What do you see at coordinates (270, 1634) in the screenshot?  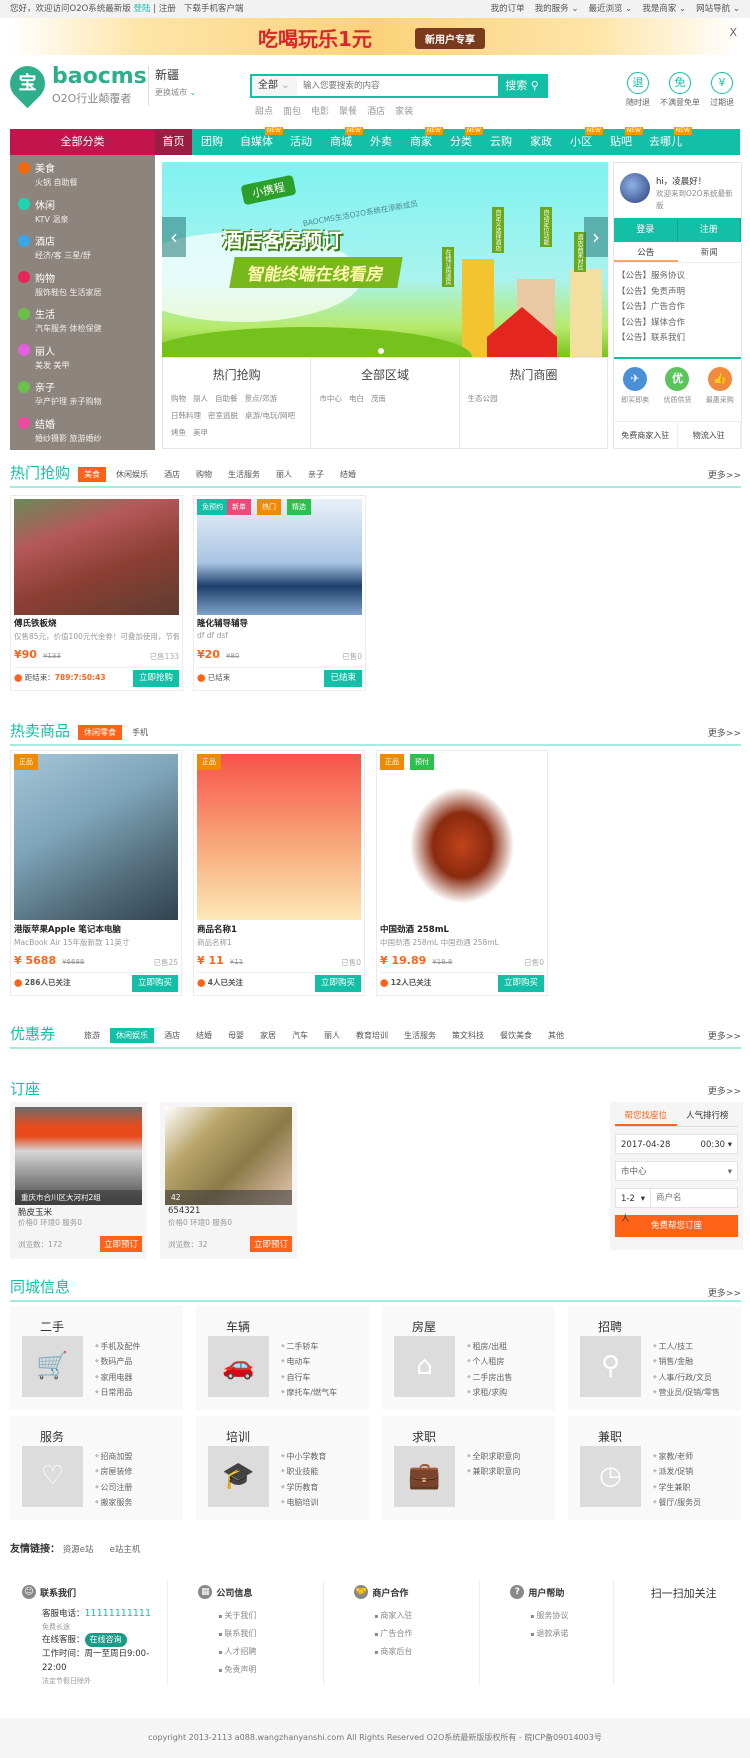 I see `footer-link: 联系我们` at bounding box center [270, 1634].